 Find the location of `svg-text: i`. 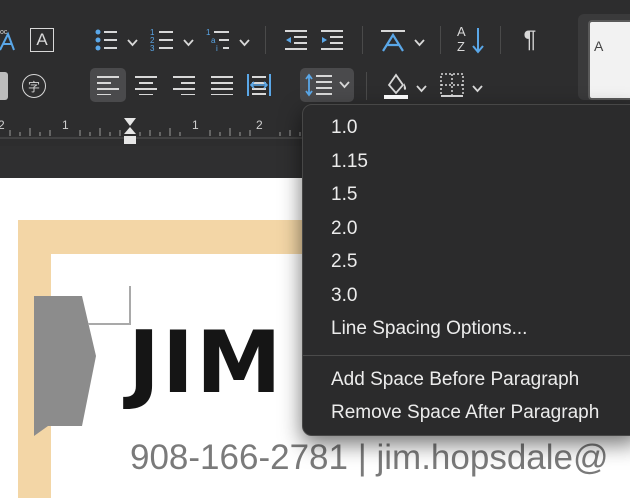

svg-text: i is located at coordinates (217, 48).